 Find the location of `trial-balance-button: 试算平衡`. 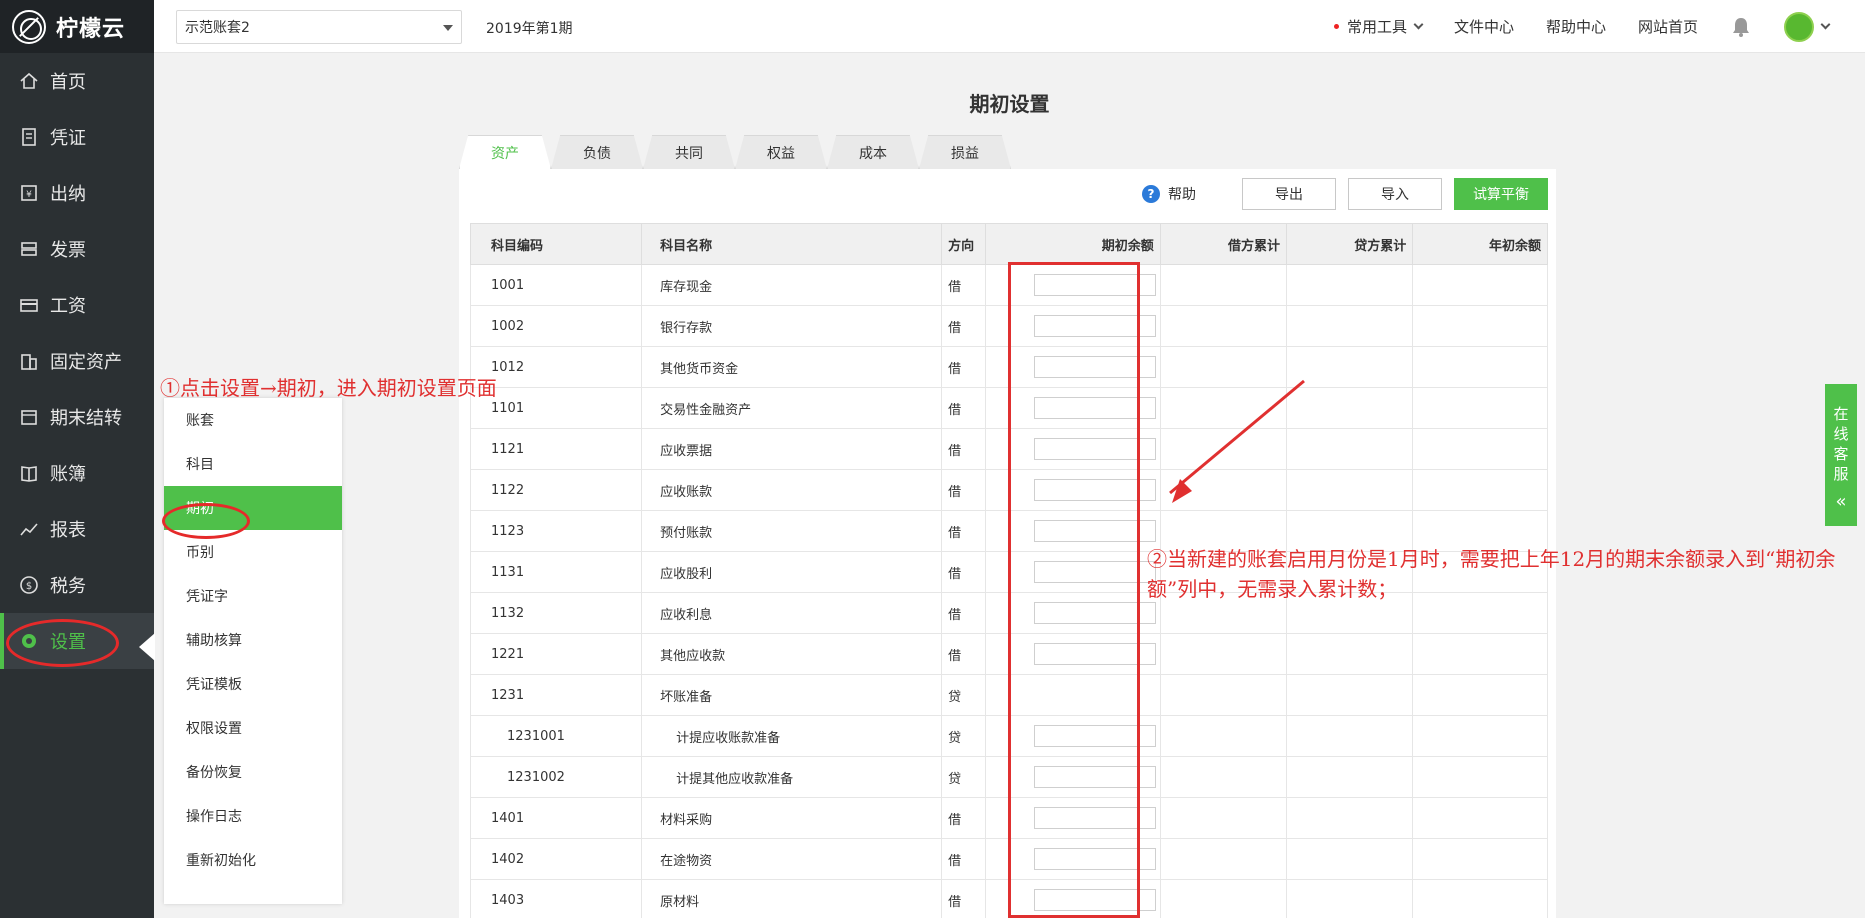

trial-balance-button: 试算平衡 is located at coordinates (1501, 194).